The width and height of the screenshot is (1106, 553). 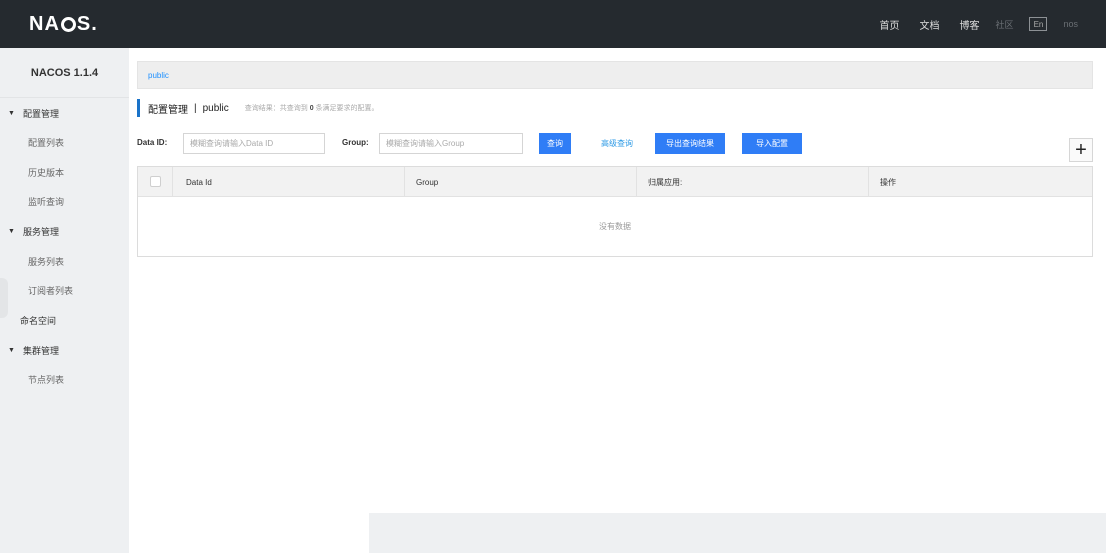 What do you see at coordinates (1004, 24) in the screenshot?
I see `nav-community-link: 社区` at bounding box center [1004, 24].